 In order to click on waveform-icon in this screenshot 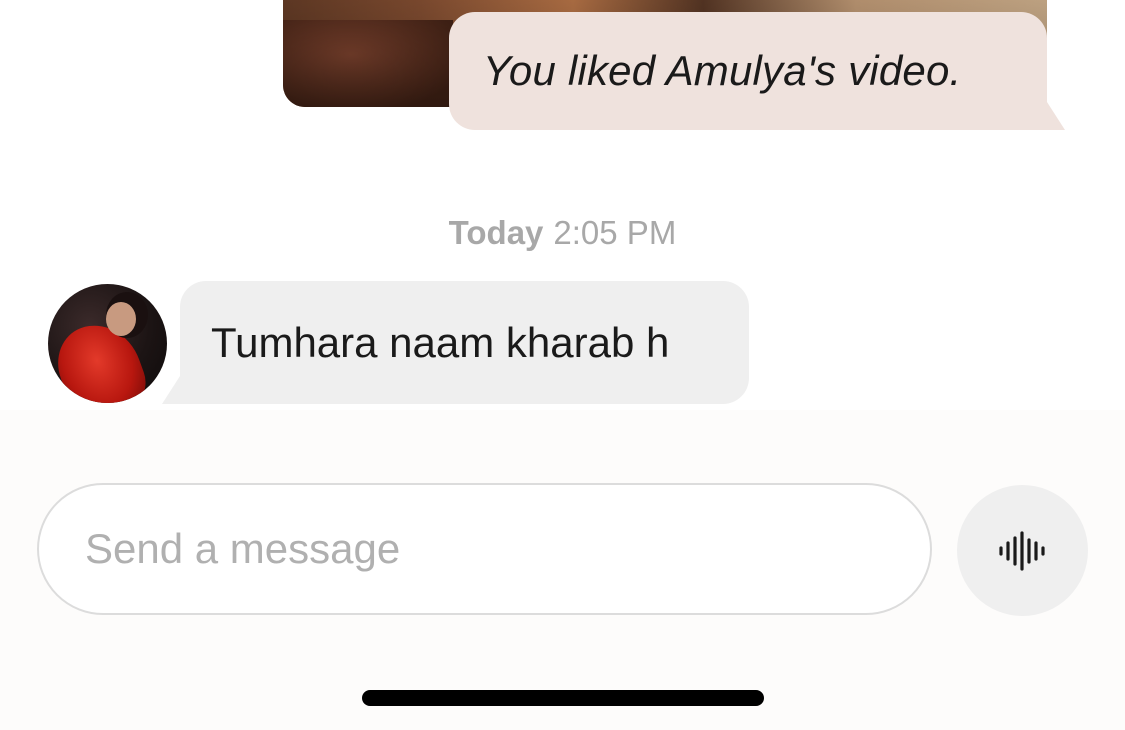, I will do `click(1021, 550)`.